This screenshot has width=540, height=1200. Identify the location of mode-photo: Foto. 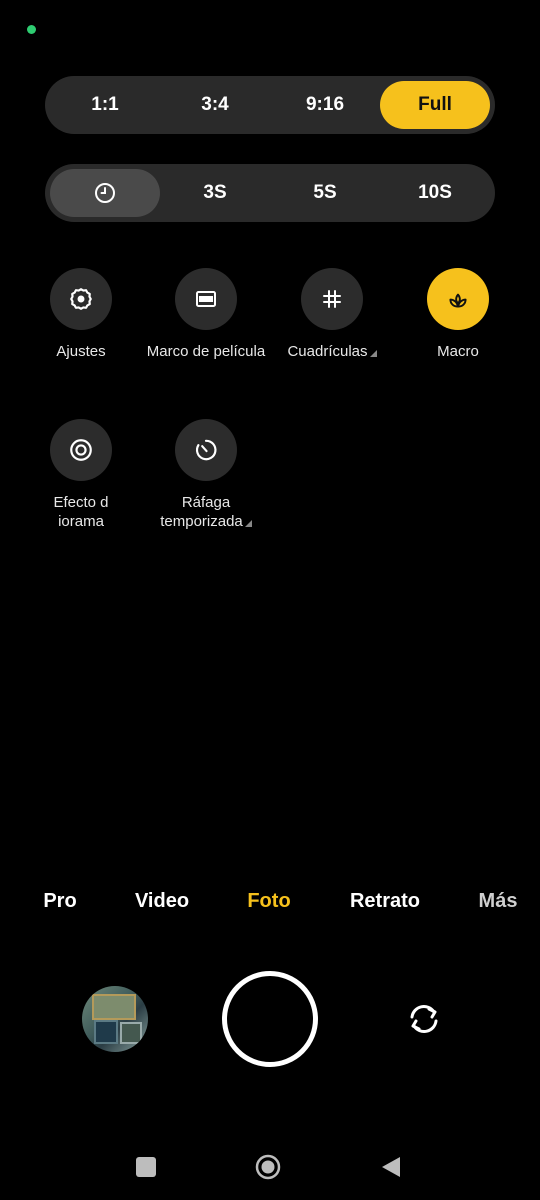
(268, 901).